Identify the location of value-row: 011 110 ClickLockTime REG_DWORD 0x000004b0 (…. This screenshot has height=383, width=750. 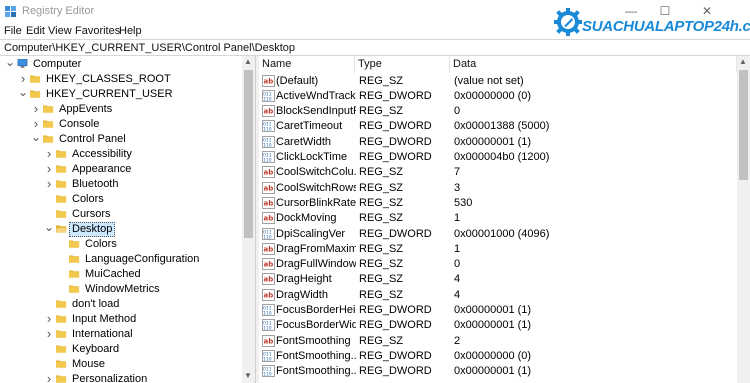
(498, 157).